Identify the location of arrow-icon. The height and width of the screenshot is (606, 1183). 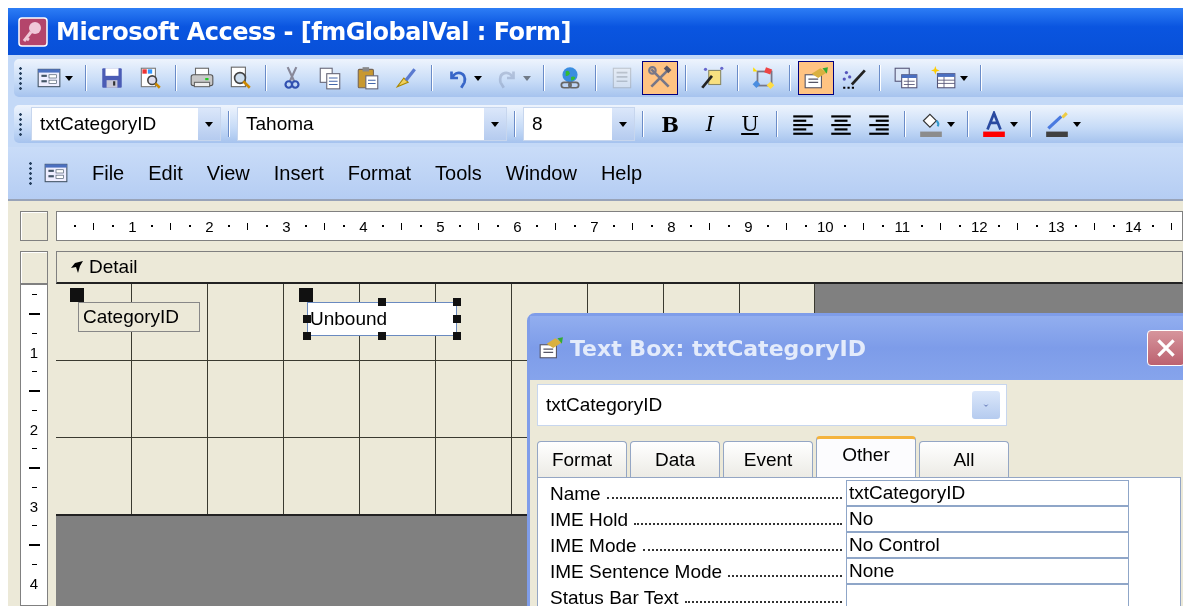
(77, 267).